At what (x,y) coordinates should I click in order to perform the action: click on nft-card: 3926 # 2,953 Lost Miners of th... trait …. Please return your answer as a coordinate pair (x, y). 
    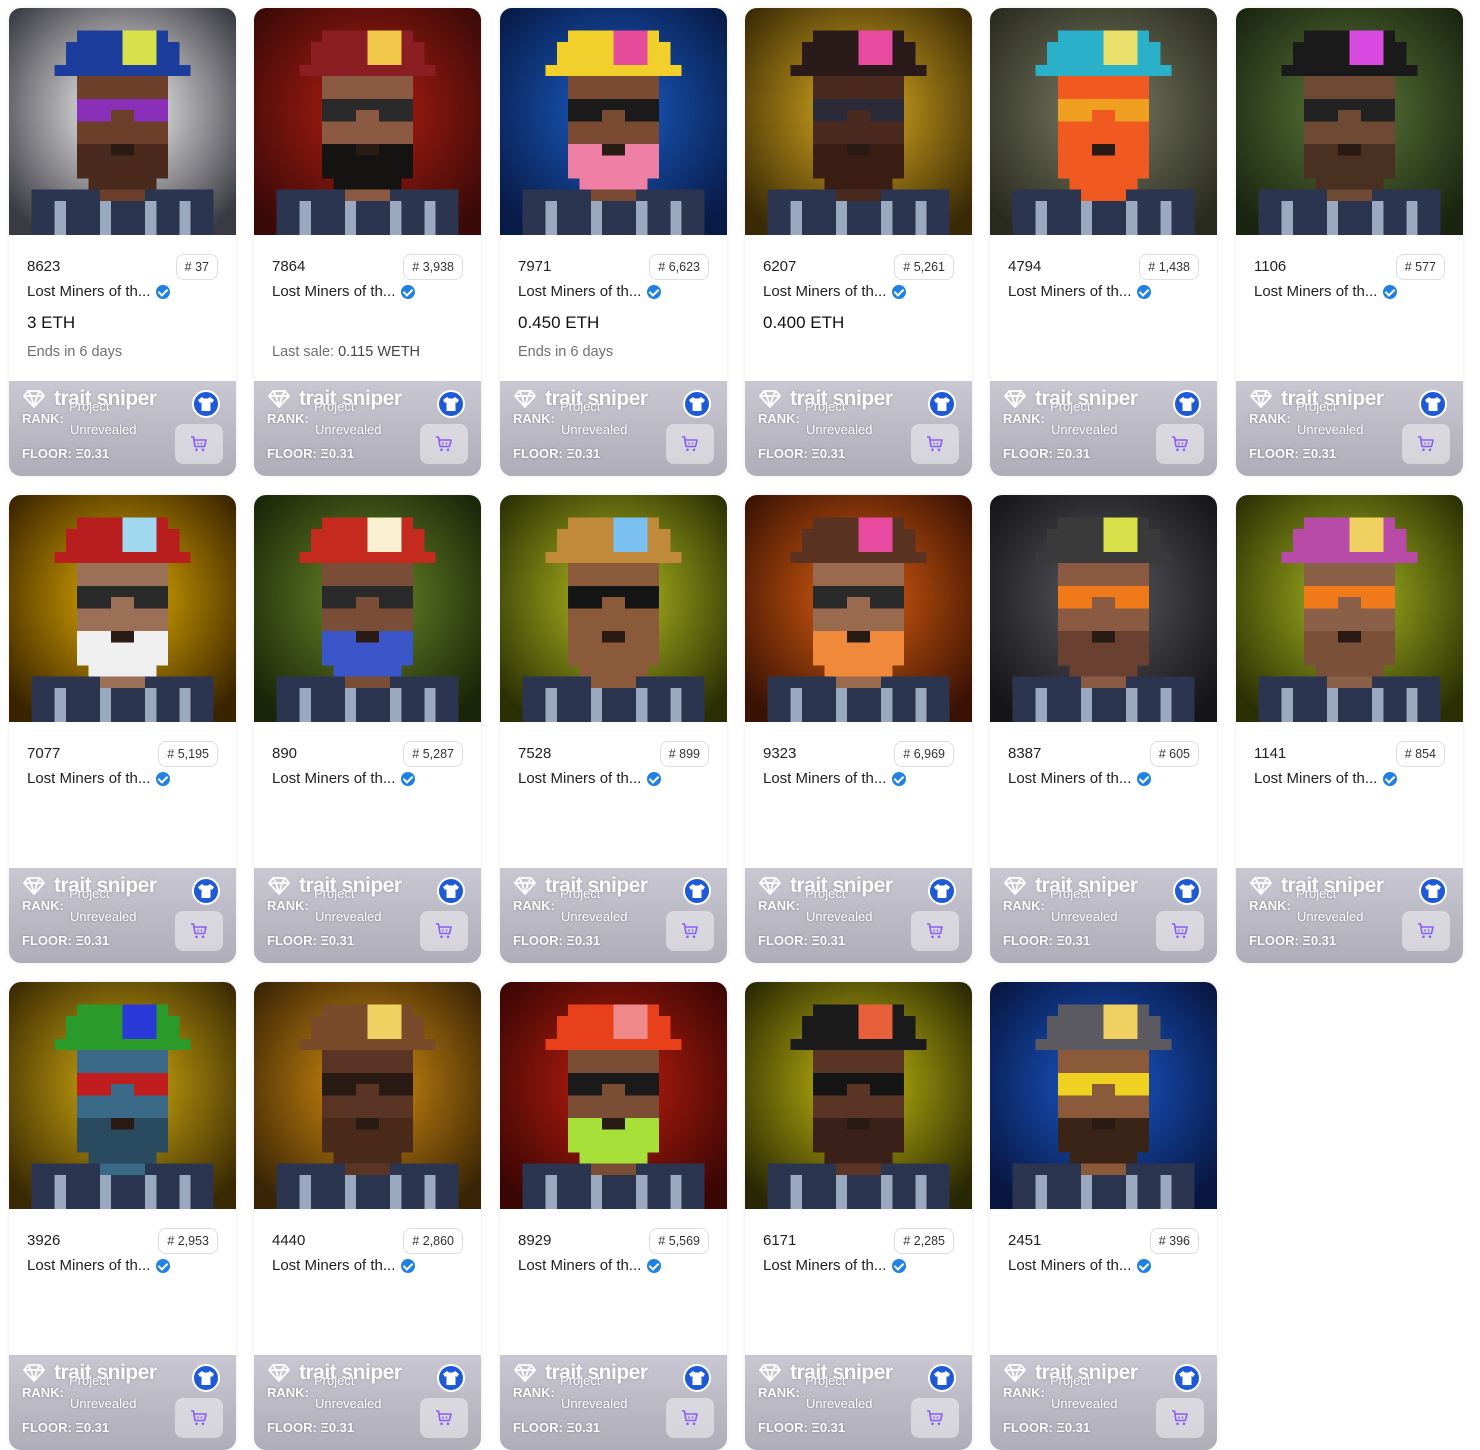
    Looking at the image, I should click on (122, 1216).